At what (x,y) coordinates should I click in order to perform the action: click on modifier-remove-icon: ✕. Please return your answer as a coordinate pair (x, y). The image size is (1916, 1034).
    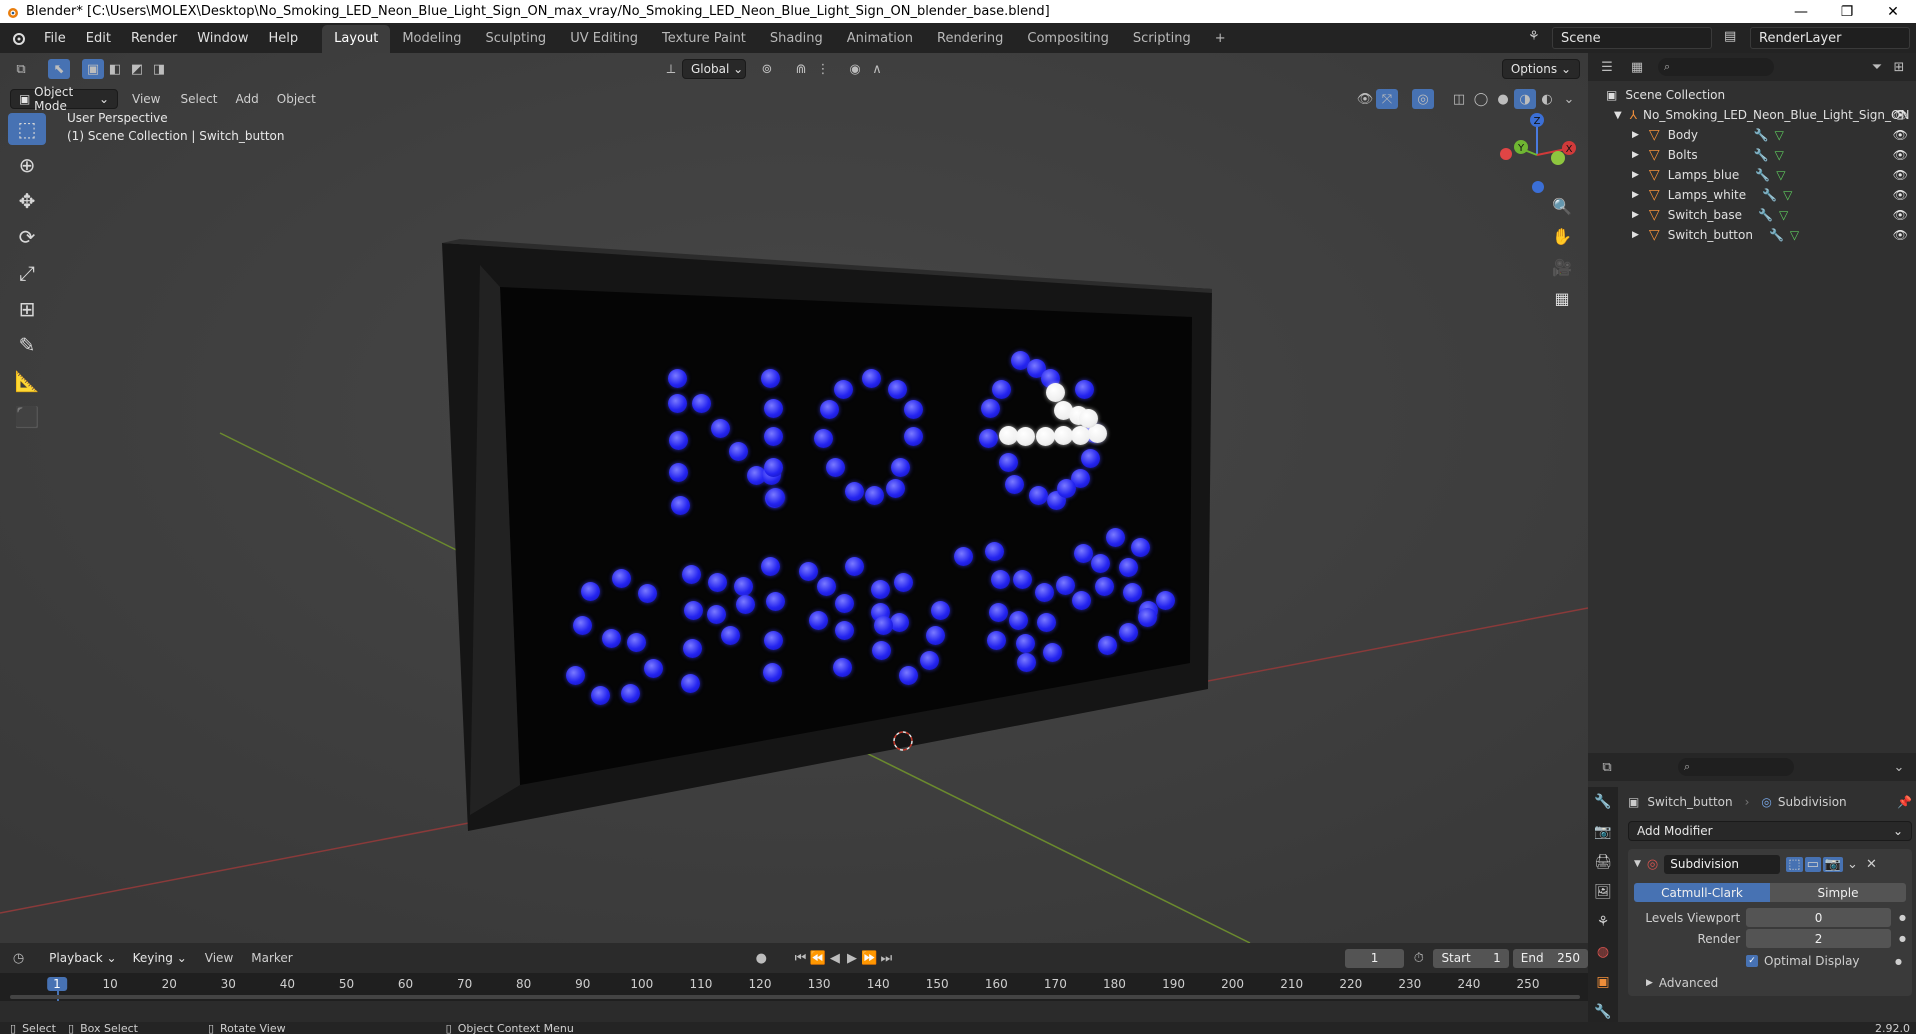
    Looking at the image, I should click on (1871, 864).